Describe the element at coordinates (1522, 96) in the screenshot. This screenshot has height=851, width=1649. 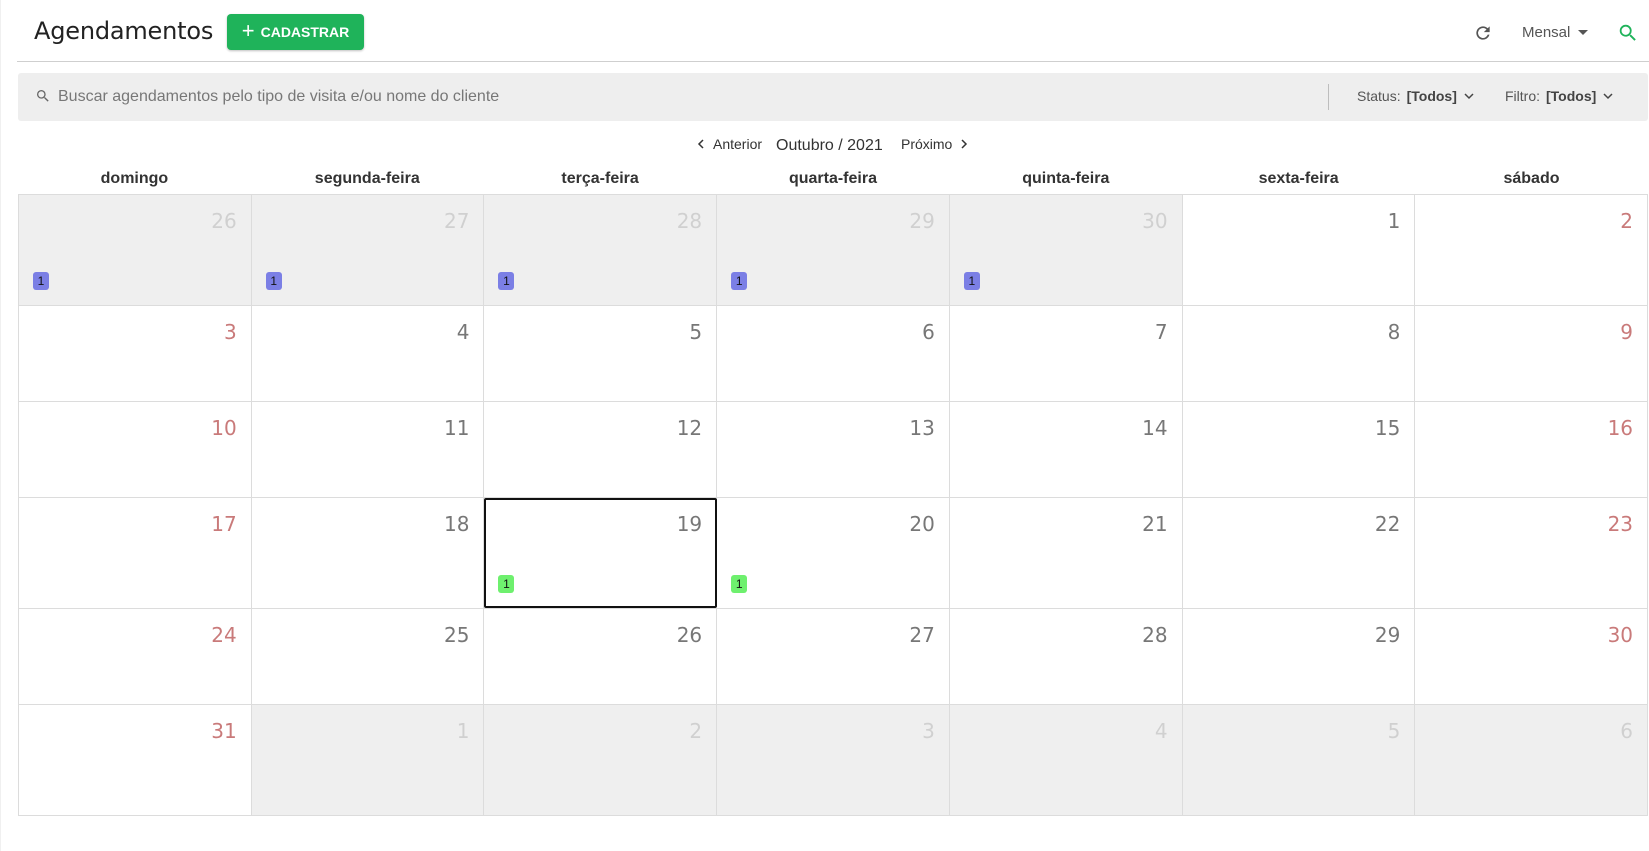
I see `filter-label: Filtro:` at that location.